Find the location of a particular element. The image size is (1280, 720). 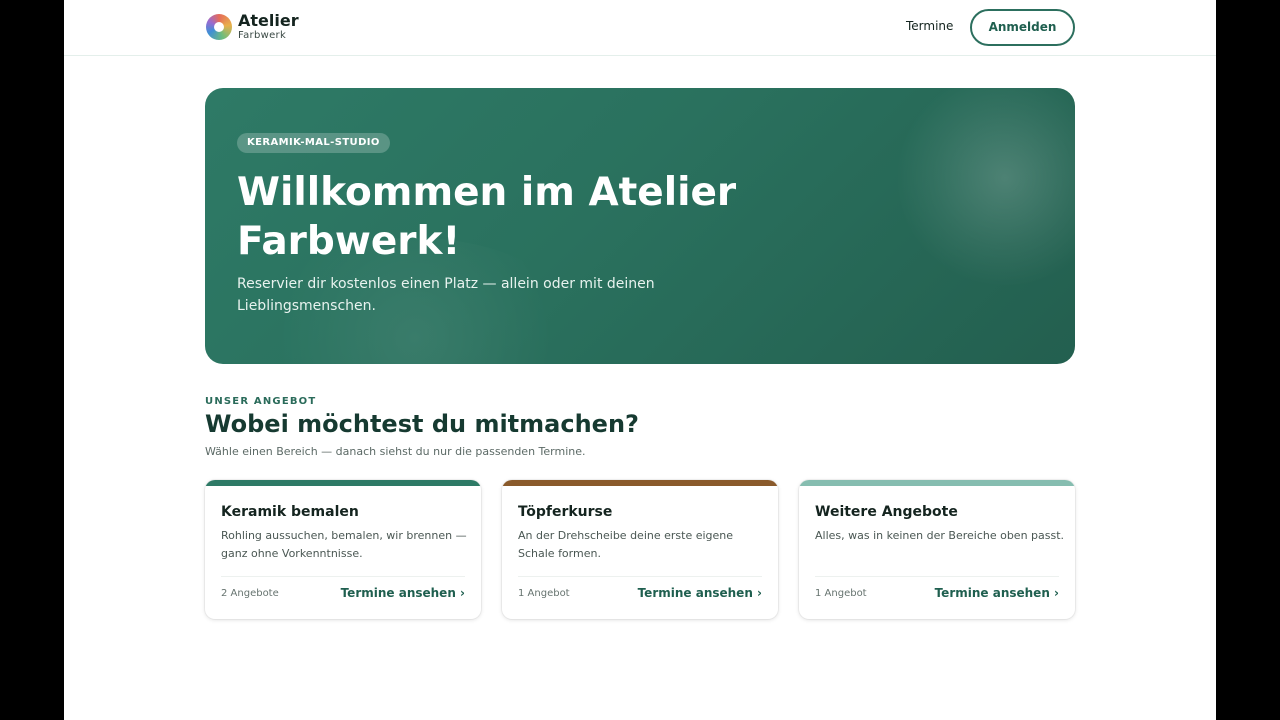

top-navigation: Atelier Farbwerk Termine Anmelden is located at coordinates (640, 28).